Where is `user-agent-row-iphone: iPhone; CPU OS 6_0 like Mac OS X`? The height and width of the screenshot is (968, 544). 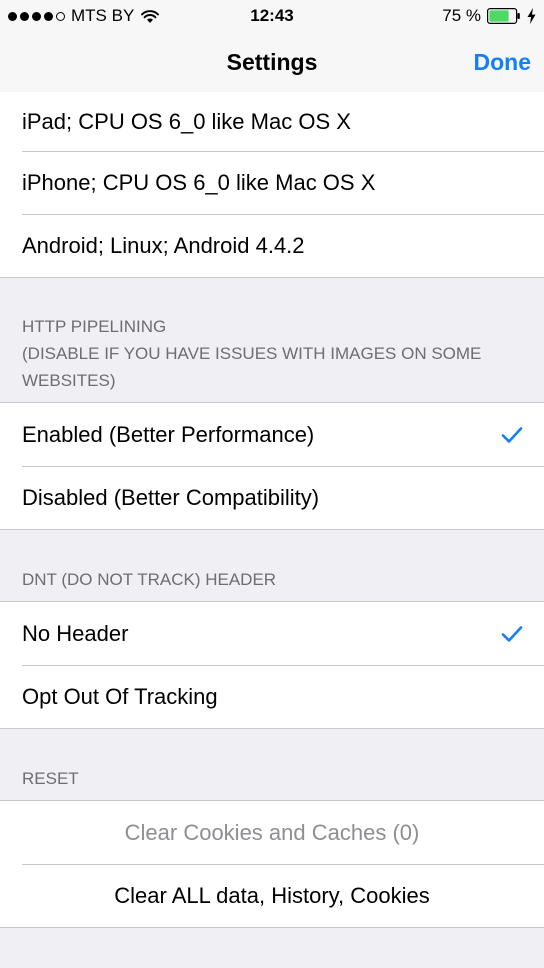 user-agent-row-iphone: iPhone; CPU OS 6_0 like Mac OS X is located at coordinates (272, 182).